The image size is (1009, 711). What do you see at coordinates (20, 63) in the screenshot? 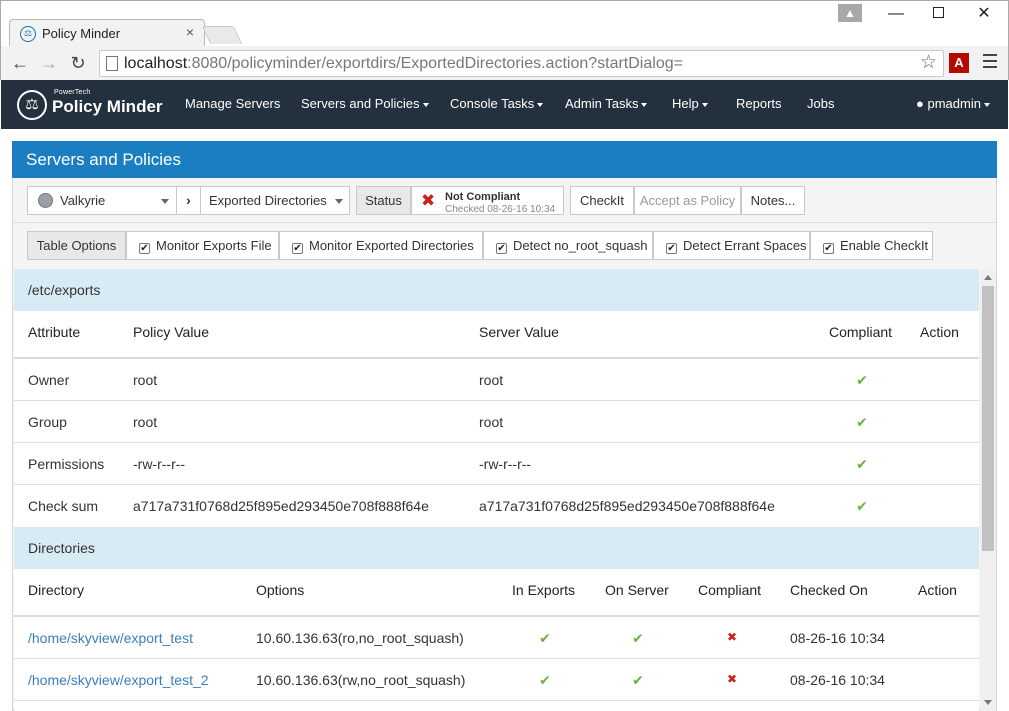
I see `back-arrow-icon: ←` at bounding box center [20, 63].